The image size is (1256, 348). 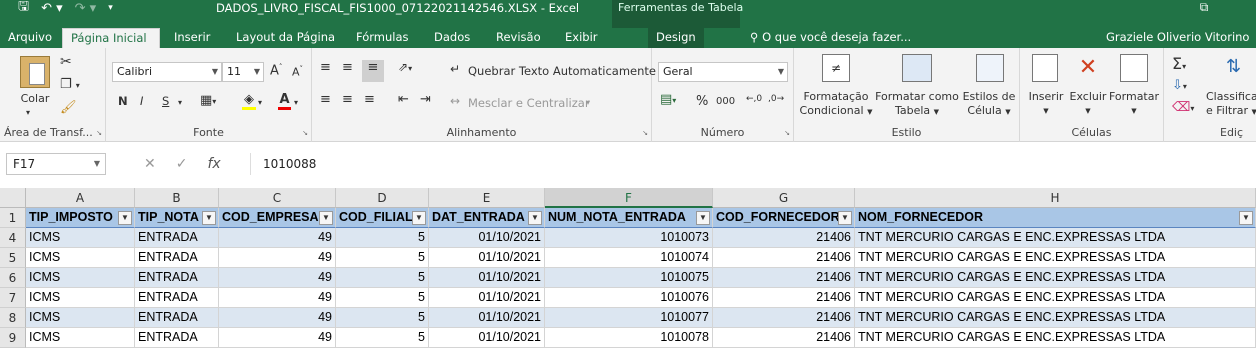 What do you see at coordinates (180, 102) in the screenshot?
I see `underline-dropdown-icon: ▾` at bounding box center [180, 102].